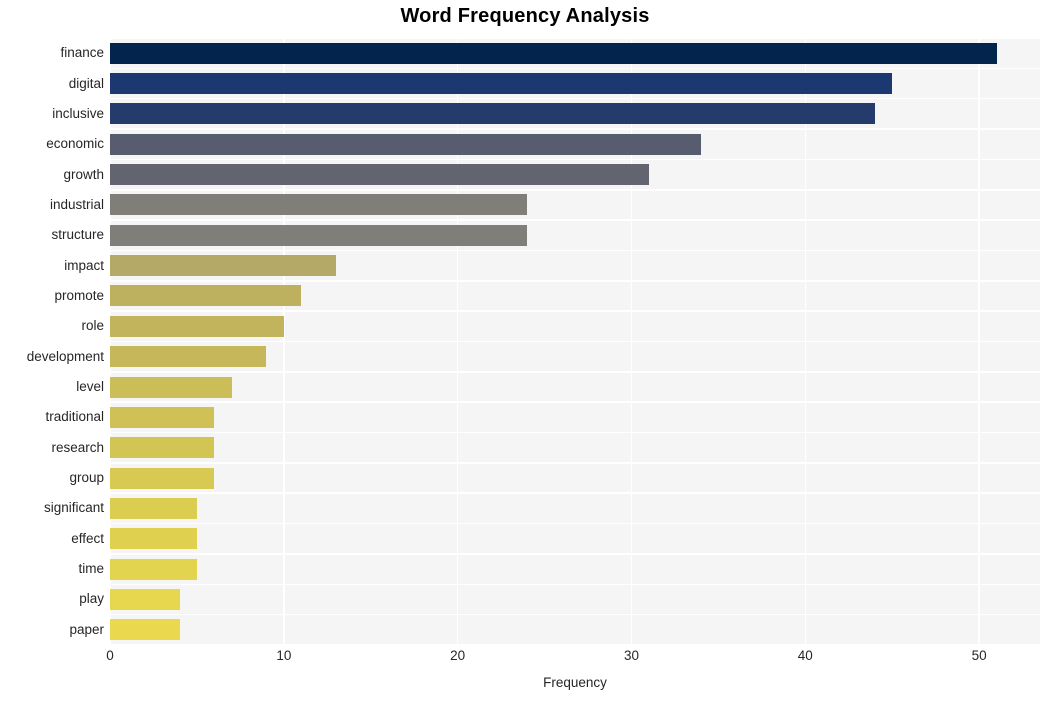 This screenshot has width=1050, height=701. Describe the element at coordinates (73, 508) in the screenshot. I see `y-axis-tick-label: significant` at that location.